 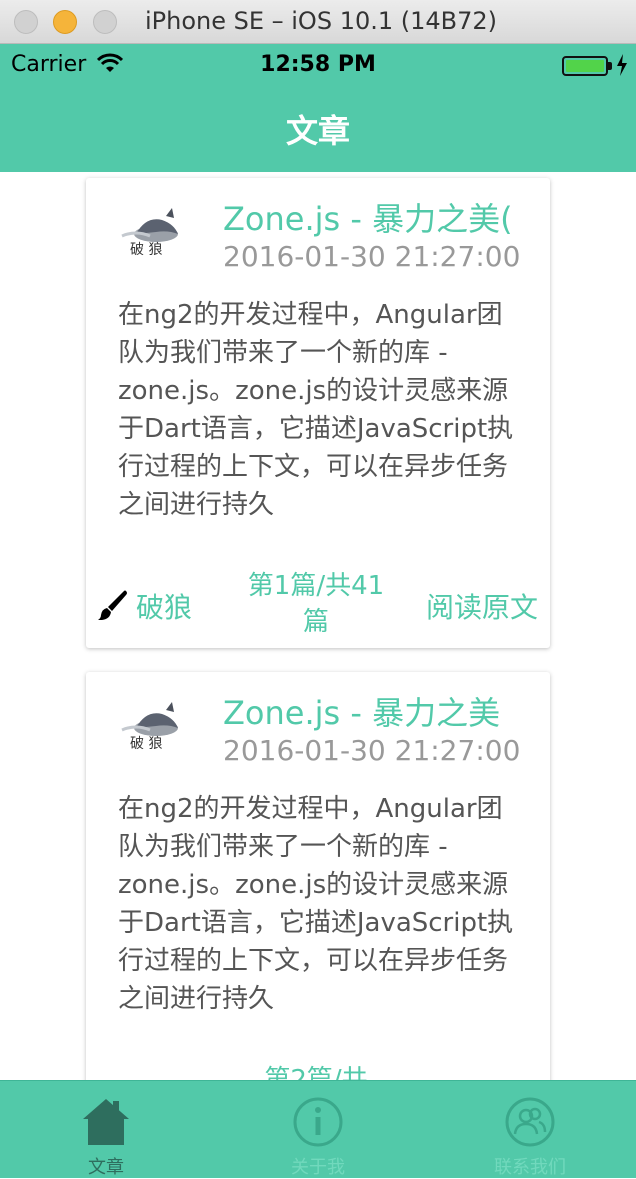 What do you see at coordinates (482, 606) in the screenshot?
I see `read-original-link: 阅读原文` at bounding box center [482, 606].